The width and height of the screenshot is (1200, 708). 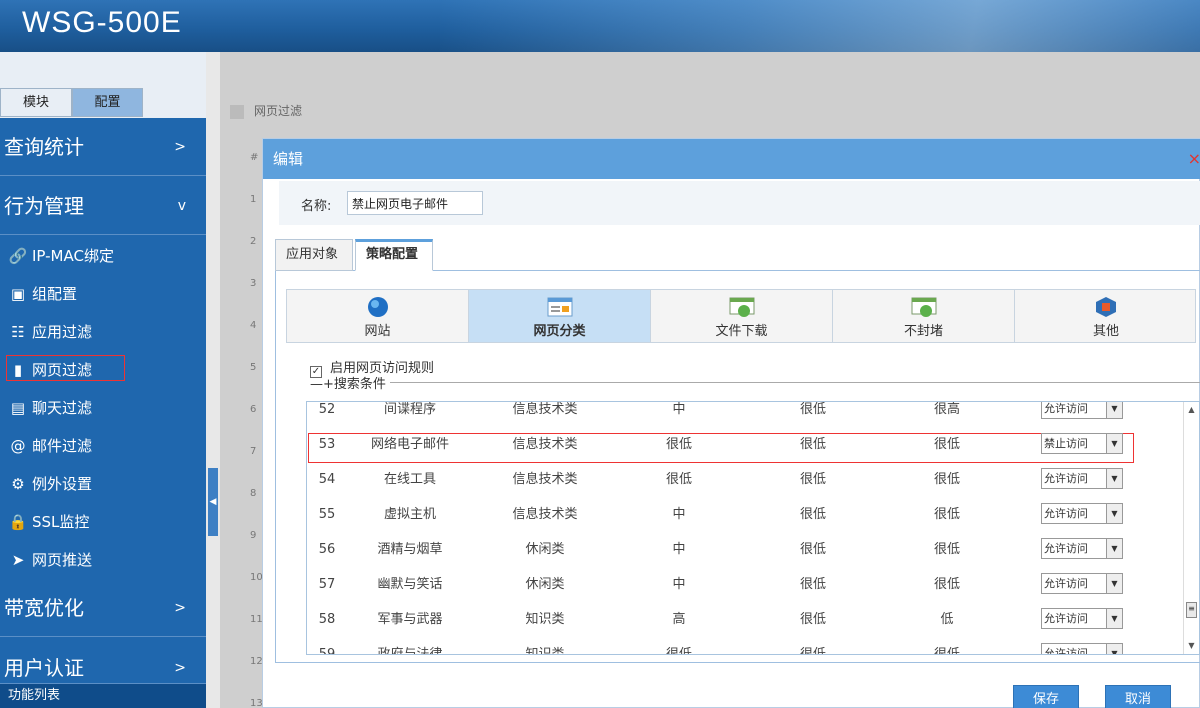 I want to click on cell-id: 56, so click(x=327, y=549).